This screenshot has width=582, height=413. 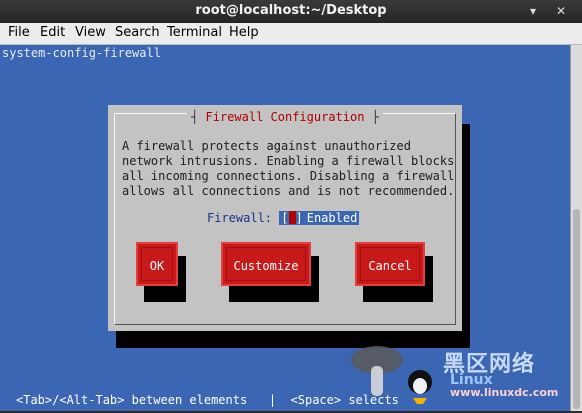 I want to click on firewall-label: Firewall:, so click(x=240, y=218).